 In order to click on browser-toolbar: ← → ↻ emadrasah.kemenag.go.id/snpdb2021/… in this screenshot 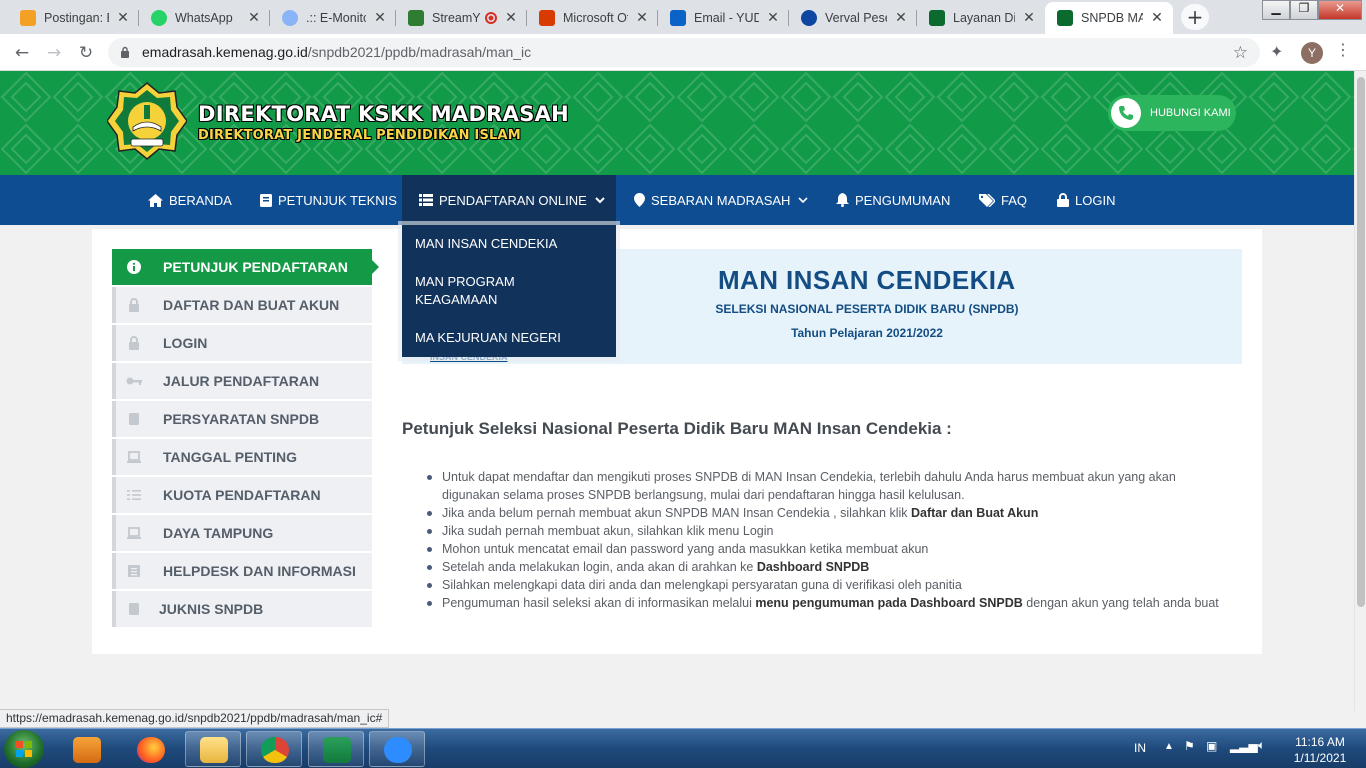, I will do `click(683, 52)`.